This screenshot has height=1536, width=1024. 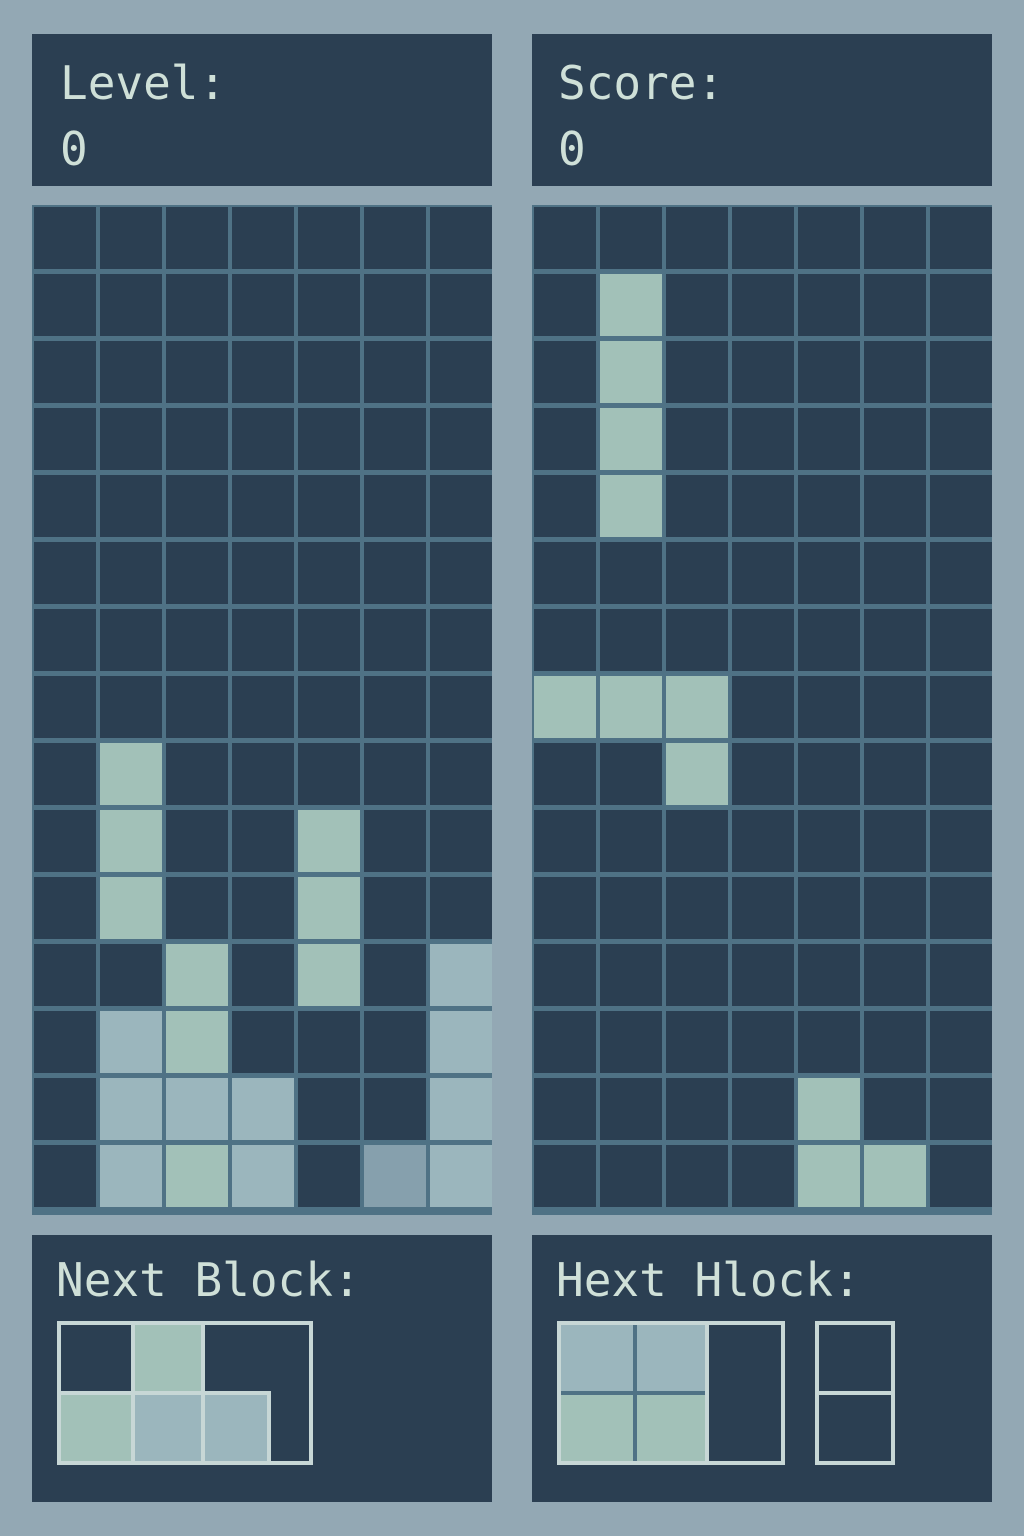 What do you see at coordinates (143, 83) in the screenshot?
I see `level-label: Level:` at bounding box center [143, 83].